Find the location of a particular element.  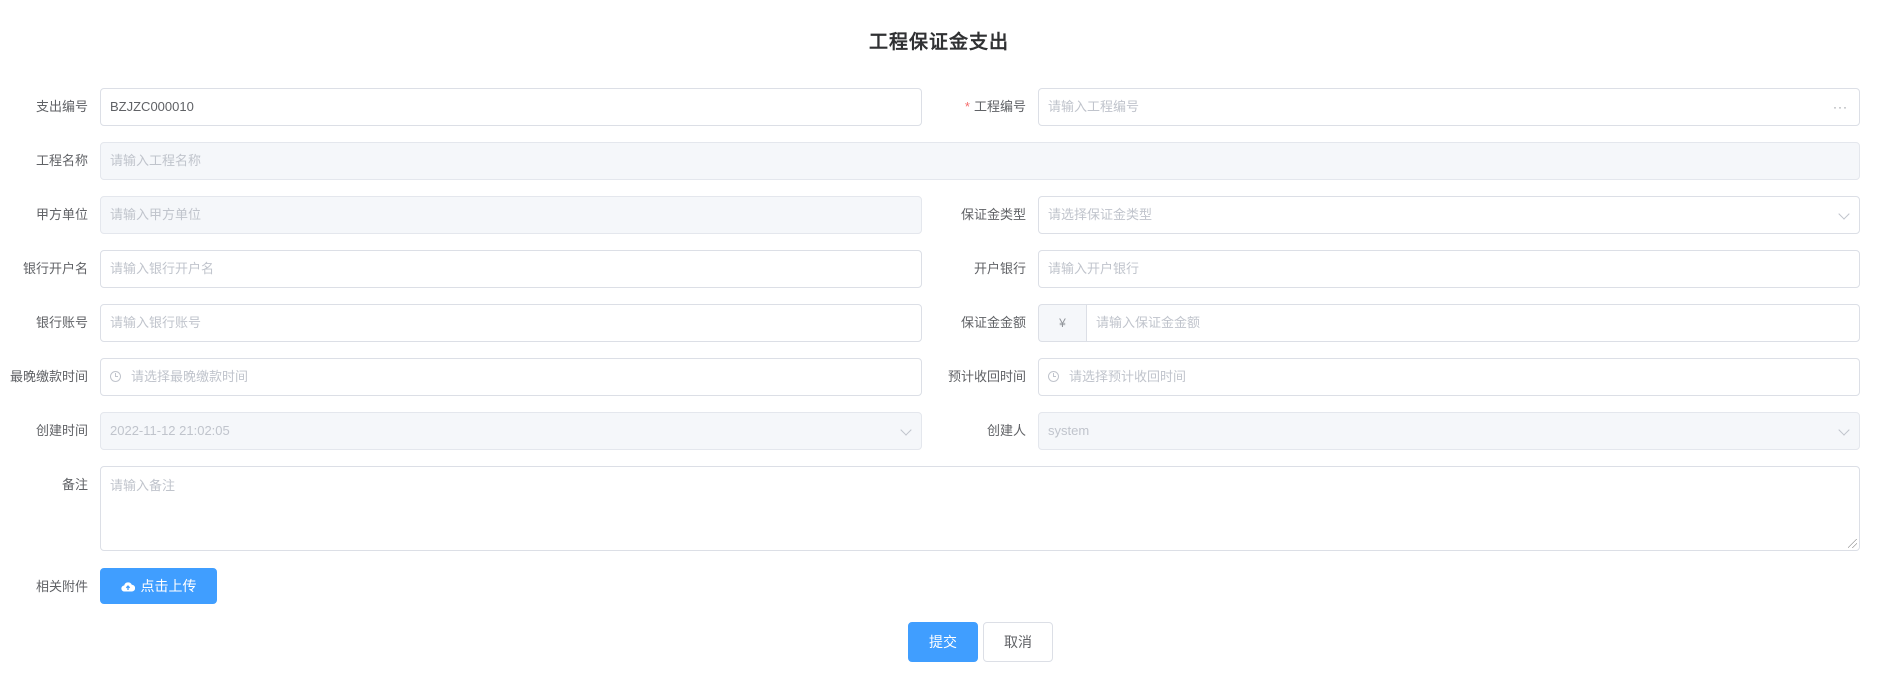

upload-button: 点击上传 is located at coordinates (158, 586).